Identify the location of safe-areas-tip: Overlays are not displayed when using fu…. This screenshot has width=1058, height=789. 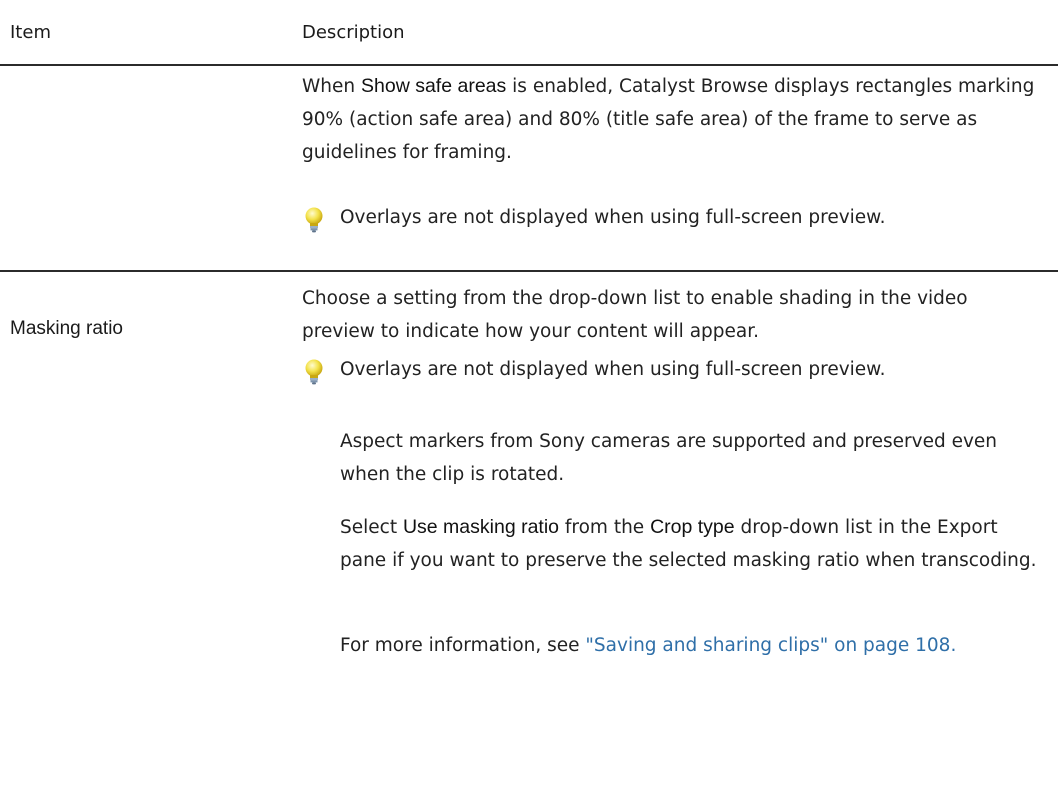
(613, 217).